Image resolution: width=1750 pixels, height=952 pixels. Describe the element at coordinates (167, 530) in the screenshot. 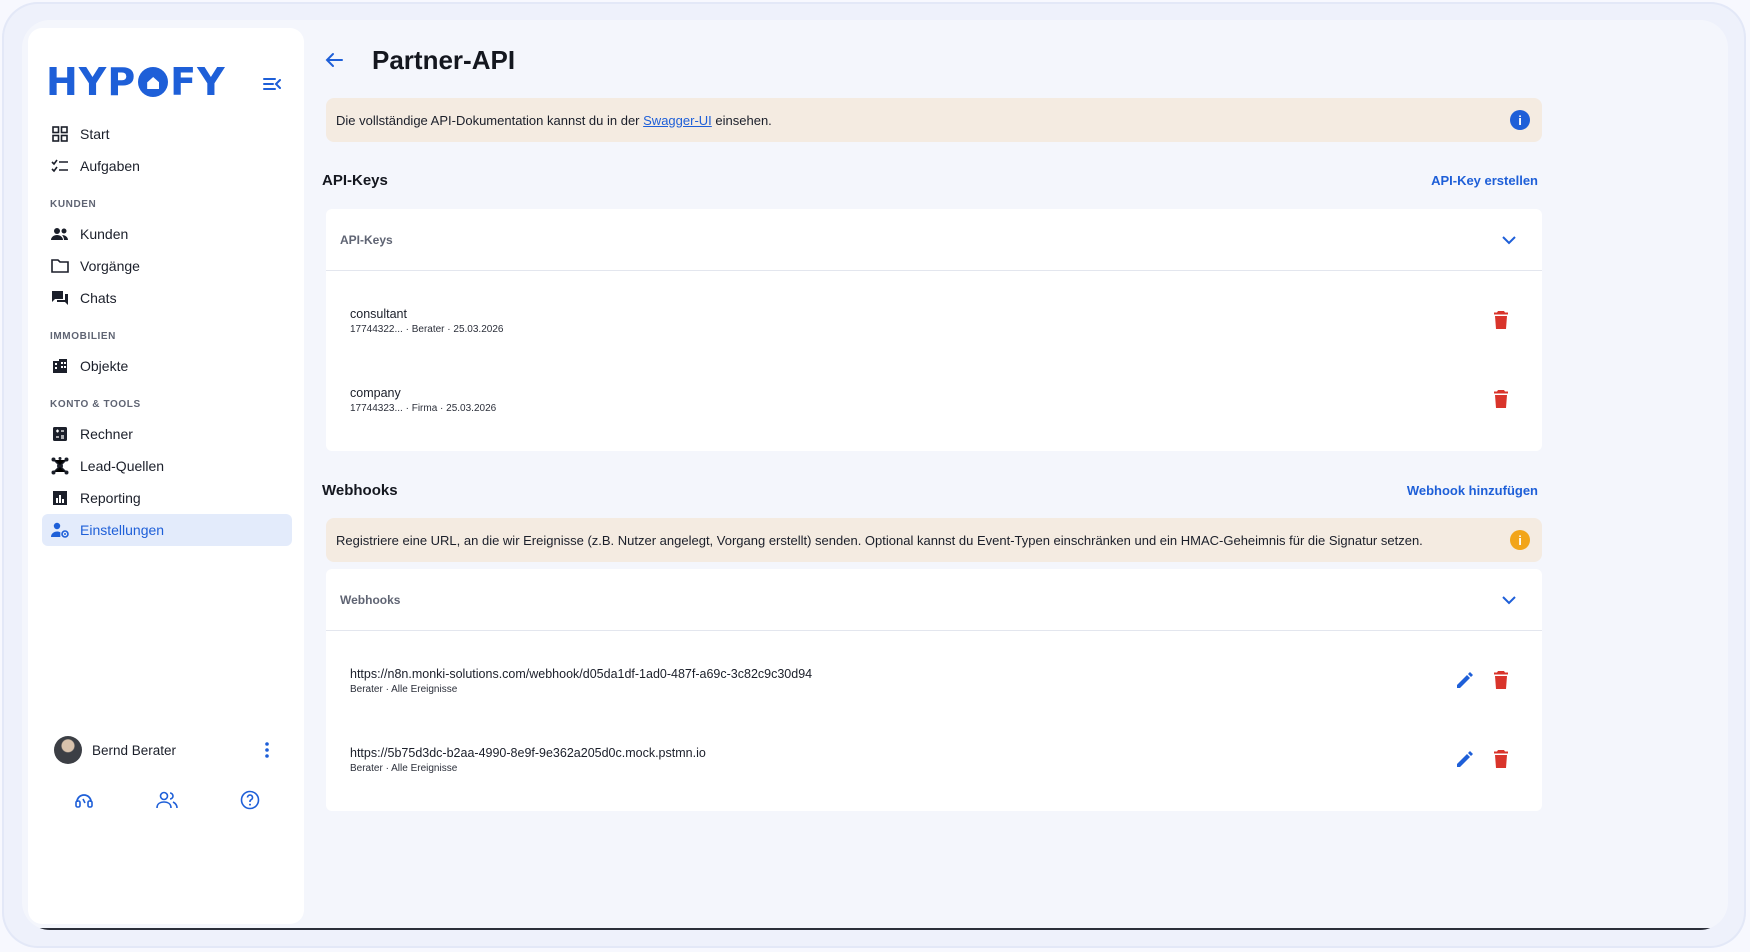

I see `sidebar-item-einstellungen: Einstellungen` at that location.